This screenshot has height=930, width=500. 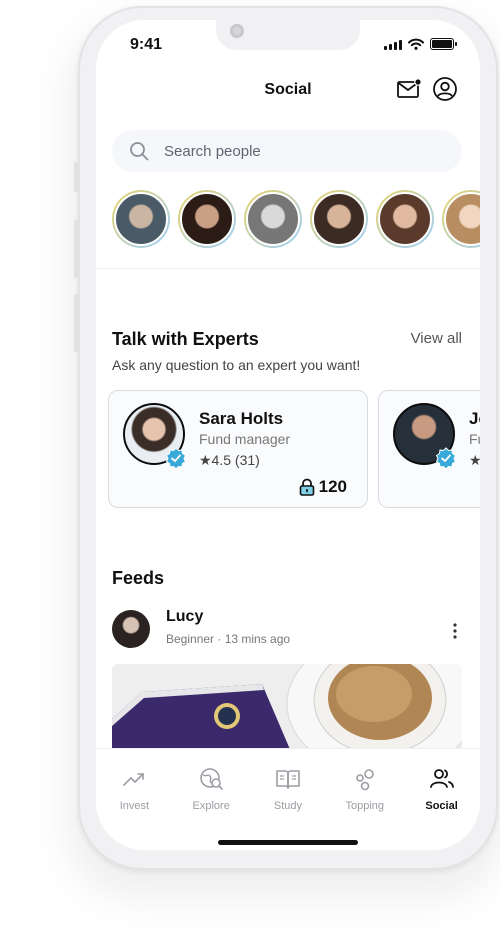 I want to click on people-icon, so click(x=441, y=778).